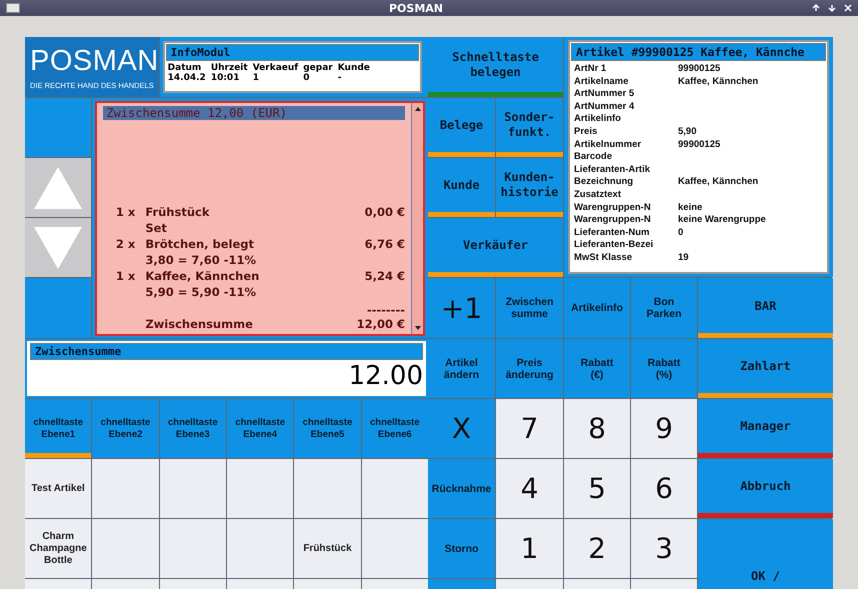 This screenshot has height=589, width=858. What do you see at coordinates (193, 428) in the screenshot?
I see `quick-key-tab: chnelltaste Ebene3` at bounding box center [193, 428].